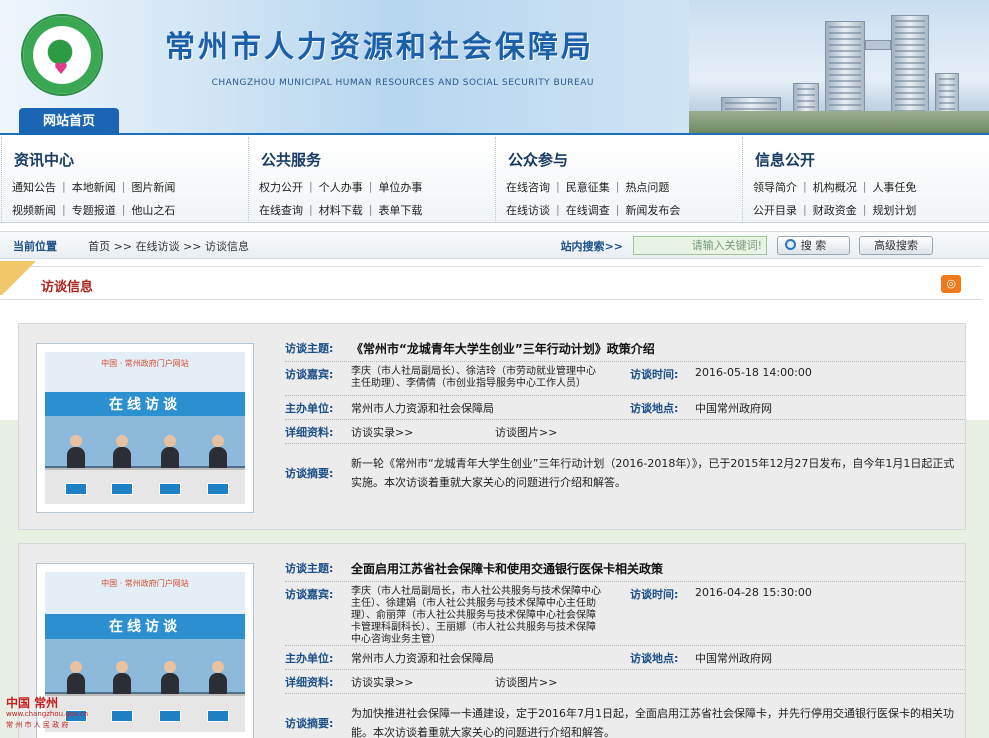  Describe the element at coordinates (866, 186) in the screenshot. I see `nav-row: 领导简介 | 机构概况 | 人事任免` at that location.